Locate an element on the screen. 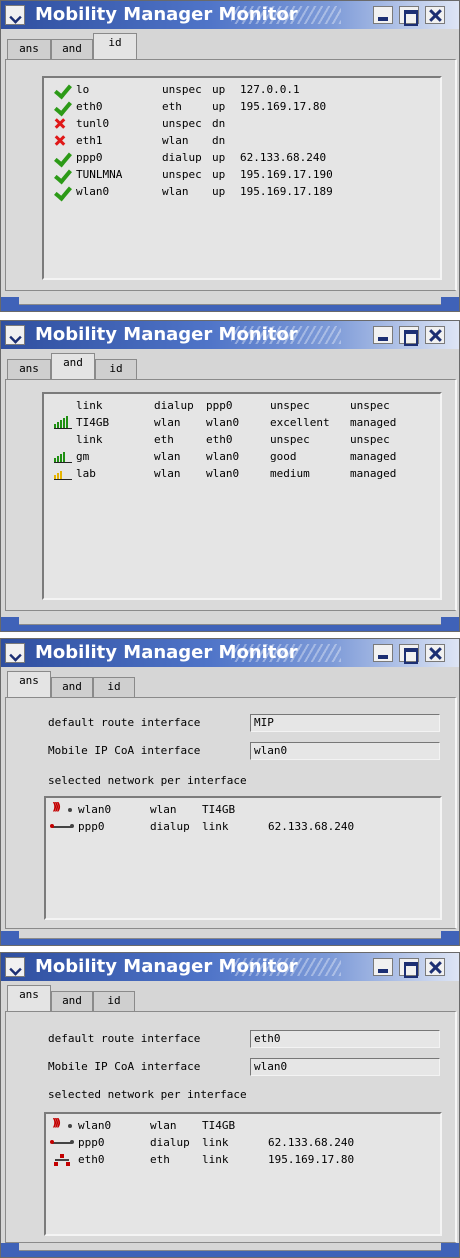  selected-network-row: eth0 eth link 195.169.17.80 is located at coordinates (243, 1160).